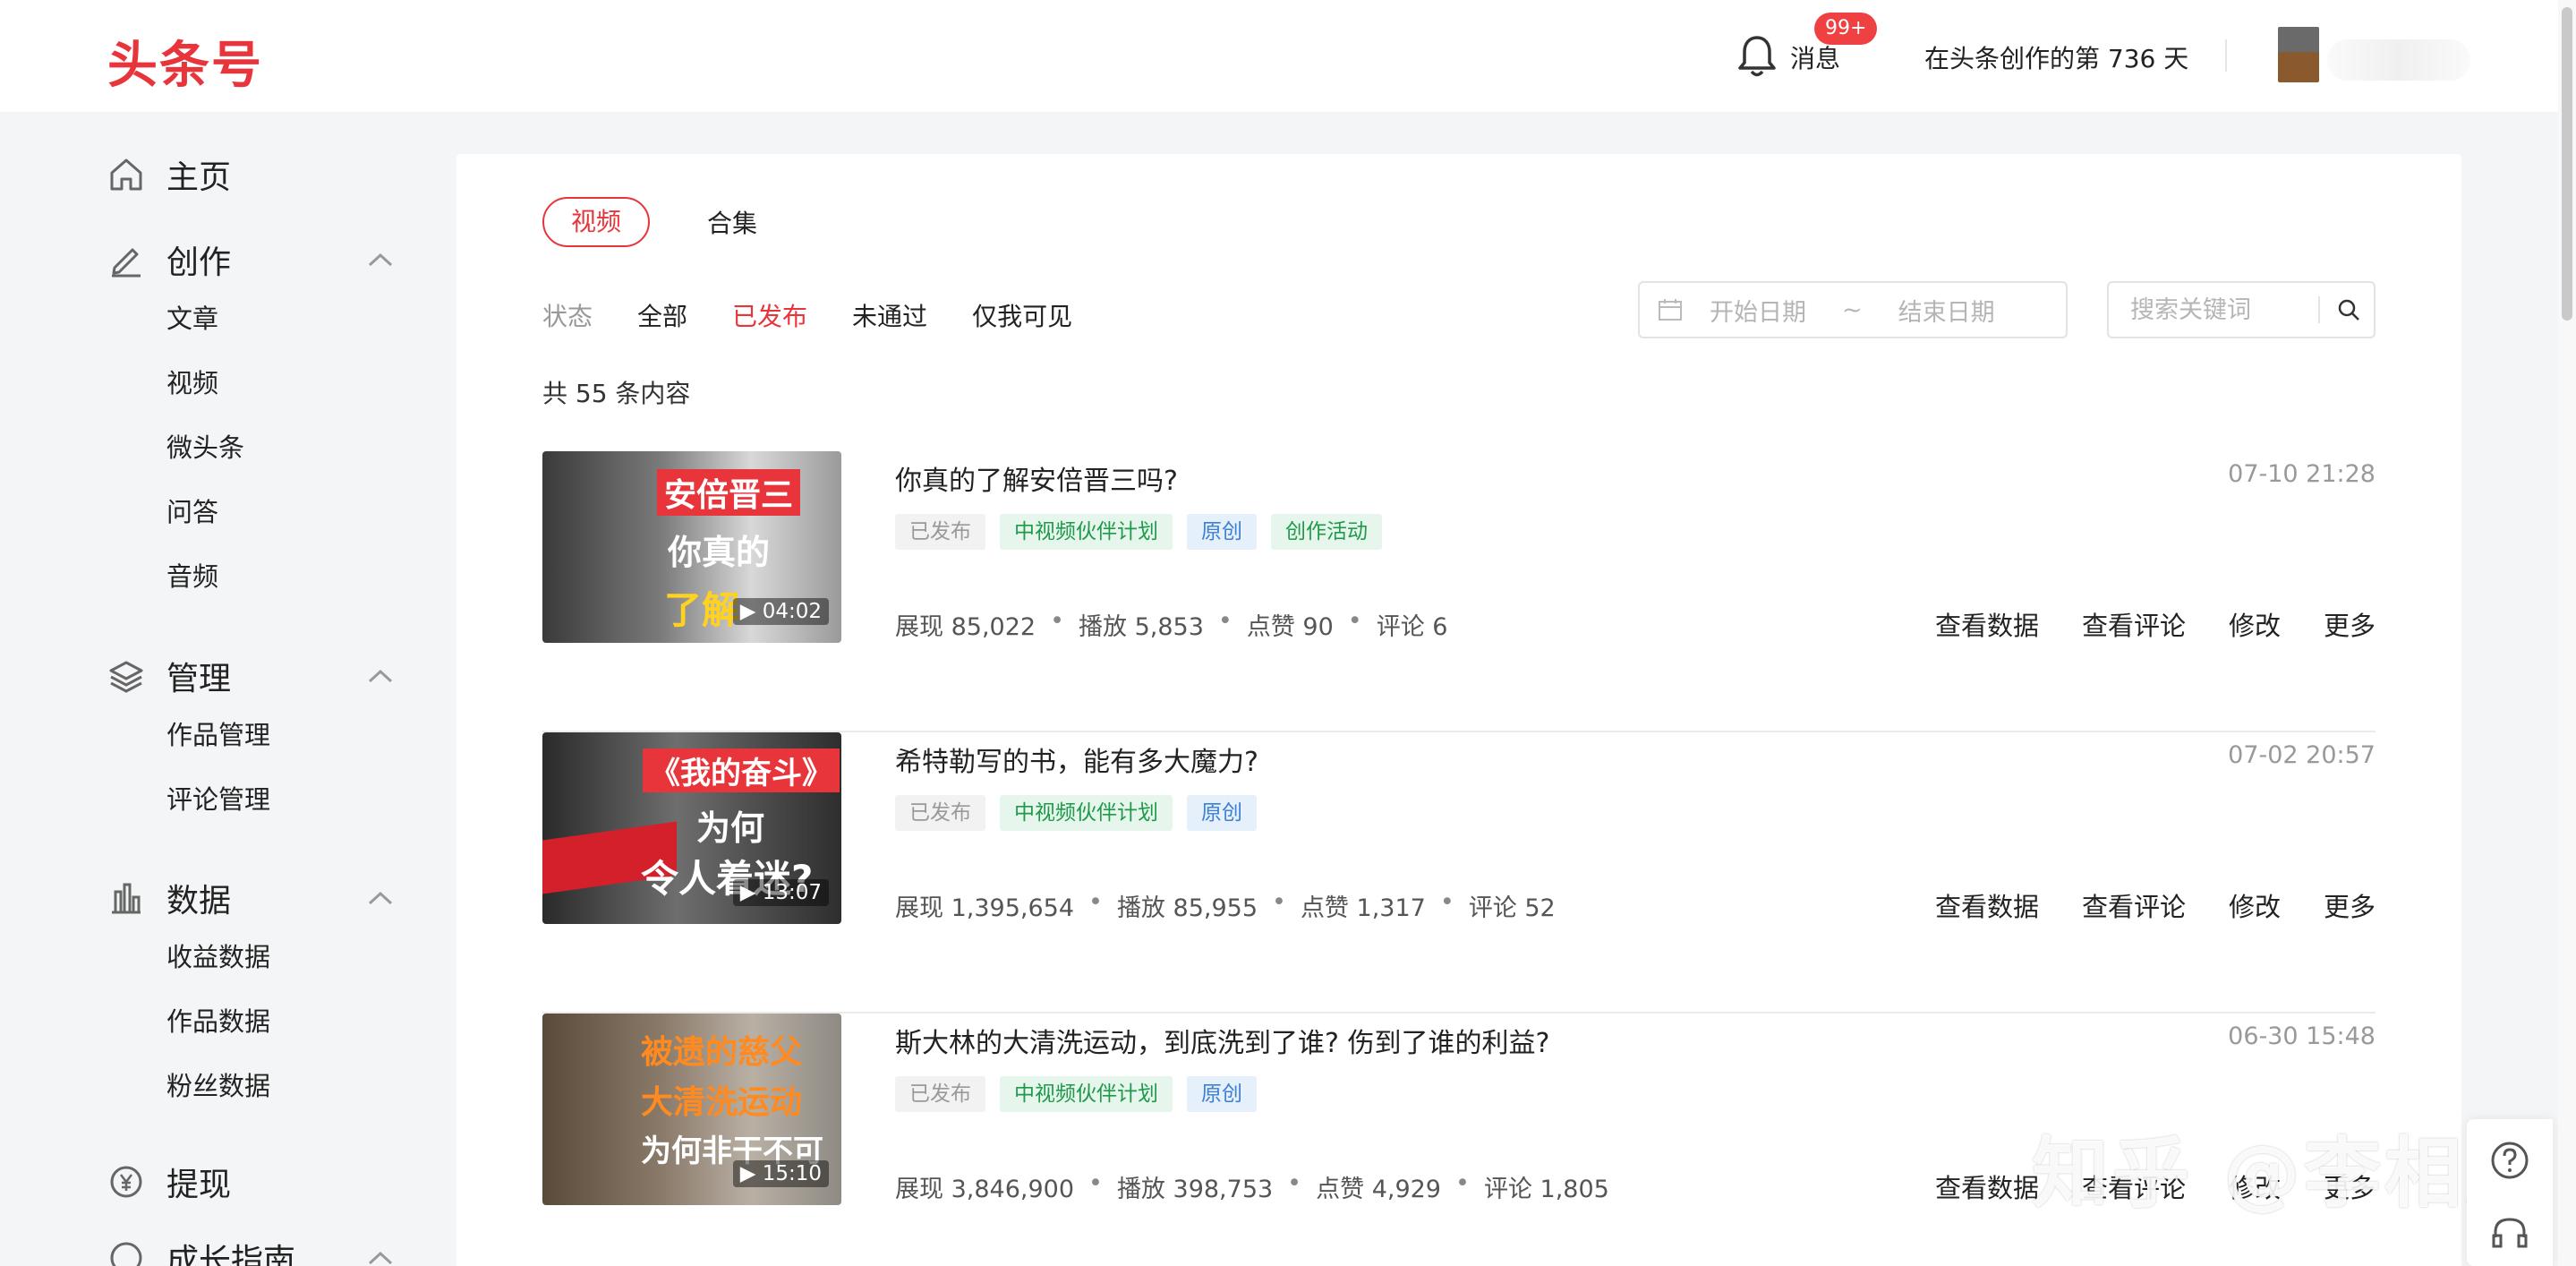  I want to click on video-stats: 展现 85,022 • 播放 5,853 • 点赞 90 • 评论 6, so click(1171, 624).